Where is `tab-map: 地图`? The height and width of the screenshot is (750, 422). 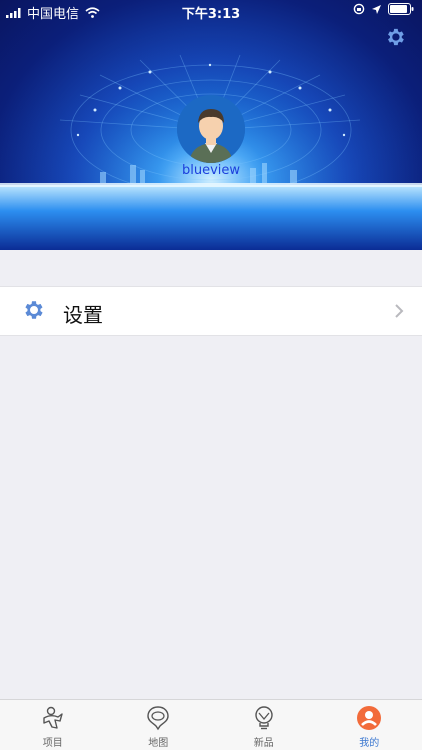
tab-map: 地图 is located at coordinates (159, 725).